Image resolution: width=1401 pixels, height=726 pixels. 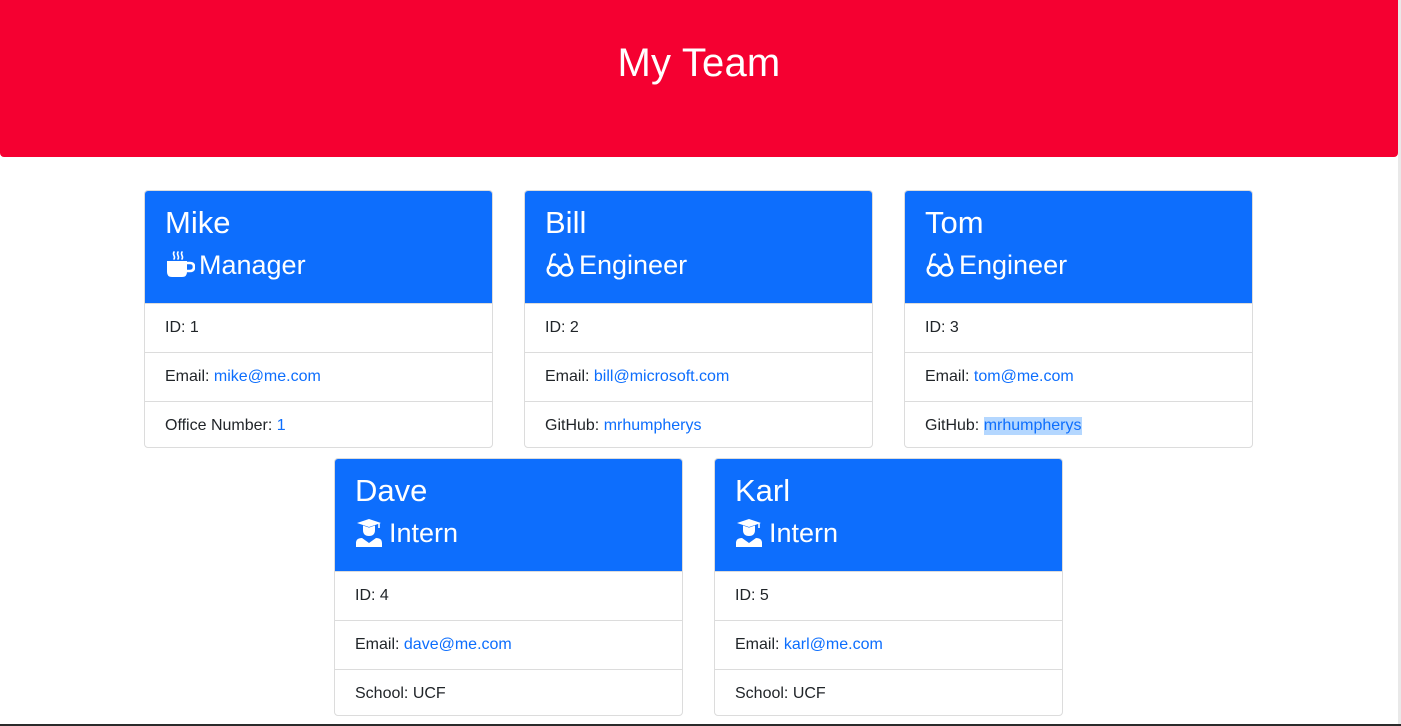 I want to click on card-header: Tom Engineer, so click(x=1078, y=247).